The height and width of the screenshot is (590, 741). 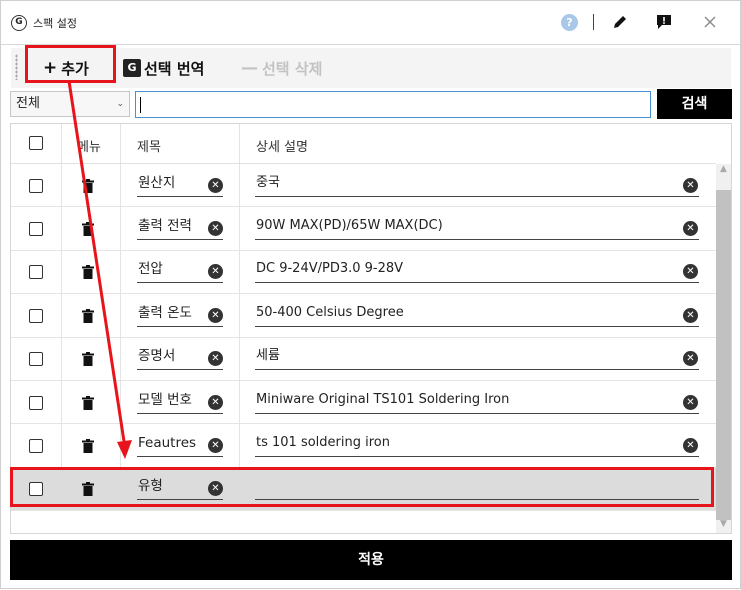 What do you see at coordinates (477, 445) in the screenshot?
I see `description-field: ts 101 soldering iron` at bounding box center [477, 445].